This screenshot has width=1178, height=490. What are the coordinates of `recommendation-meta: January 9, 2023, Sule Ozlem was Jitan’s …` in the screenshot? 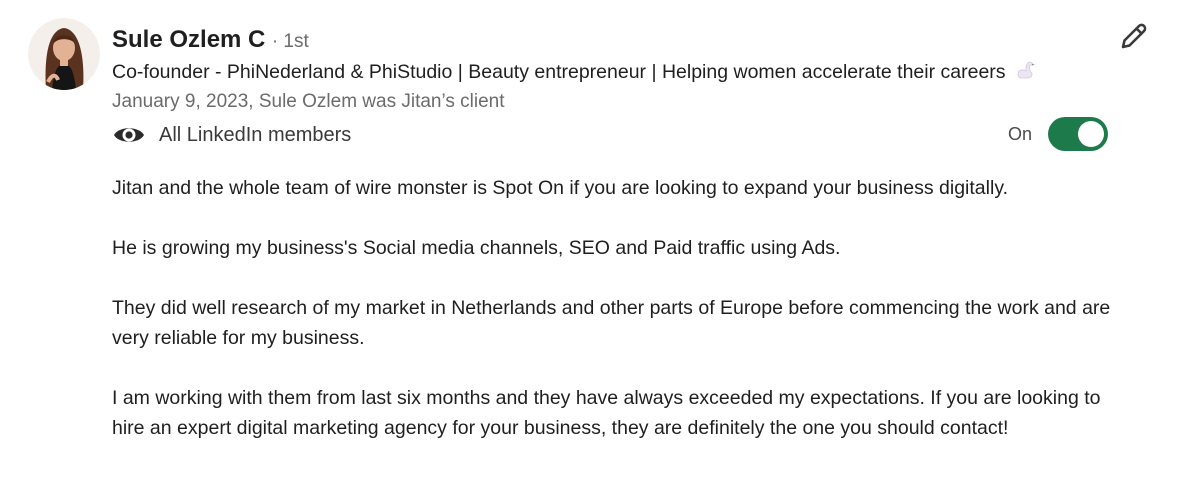 It's located at (308, 101).